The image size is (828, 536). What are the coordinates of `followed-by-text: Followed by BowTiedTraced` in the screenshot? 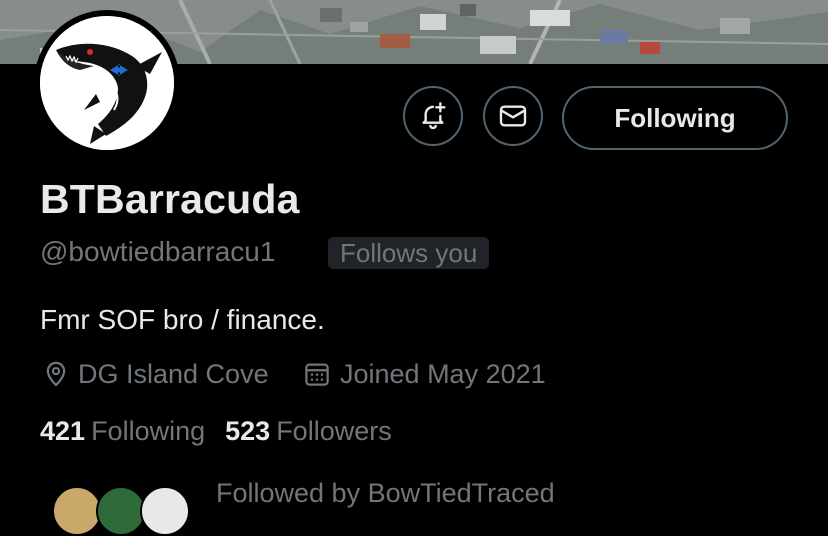 It's located at (385, 493).